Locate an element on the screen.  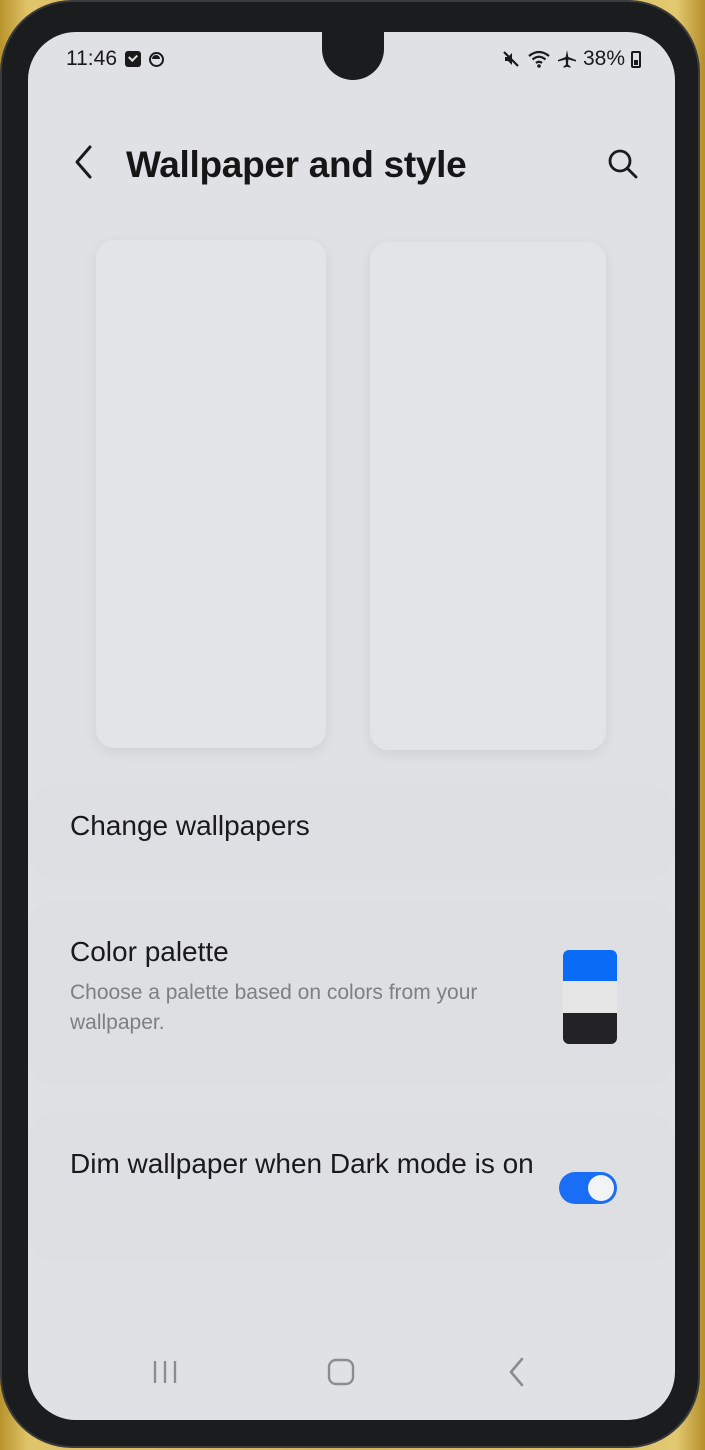
dim-wallpaper-toggle is located at coordinates (588, 1188).